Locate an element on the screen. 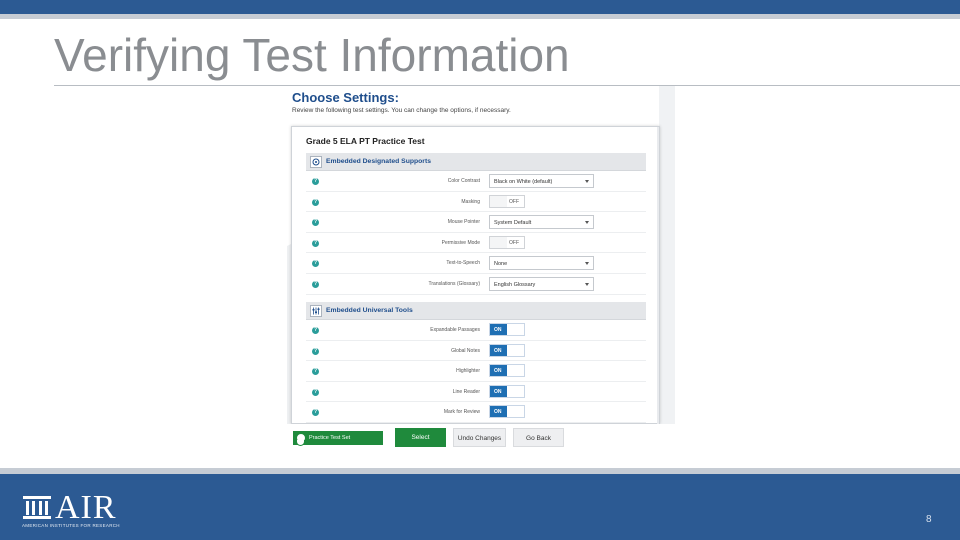 This screenshot has width=960, height=540. setting-label: Masking is located at coordinates (470, 201).